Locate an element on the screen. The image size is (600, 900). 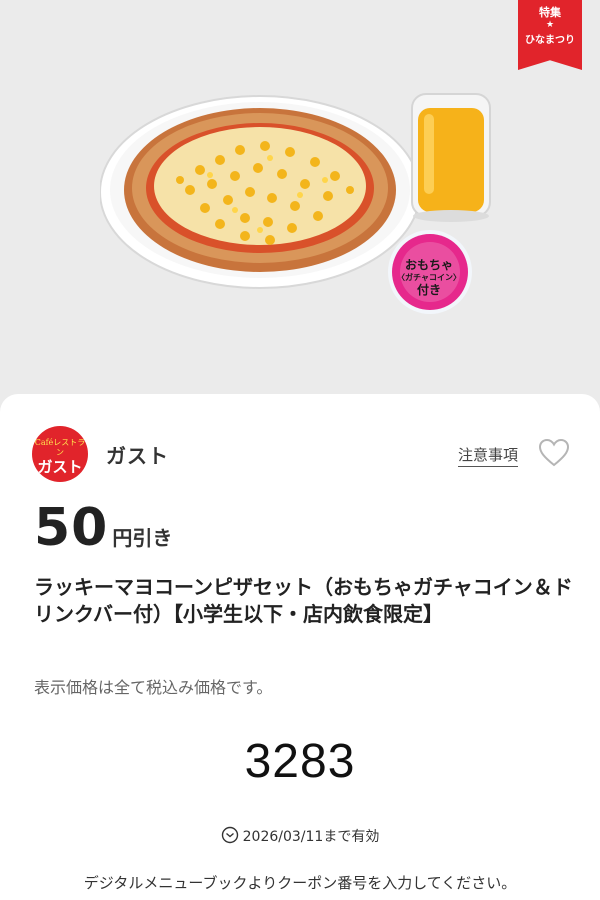
clock-icon is located at coordinates (229, 835).